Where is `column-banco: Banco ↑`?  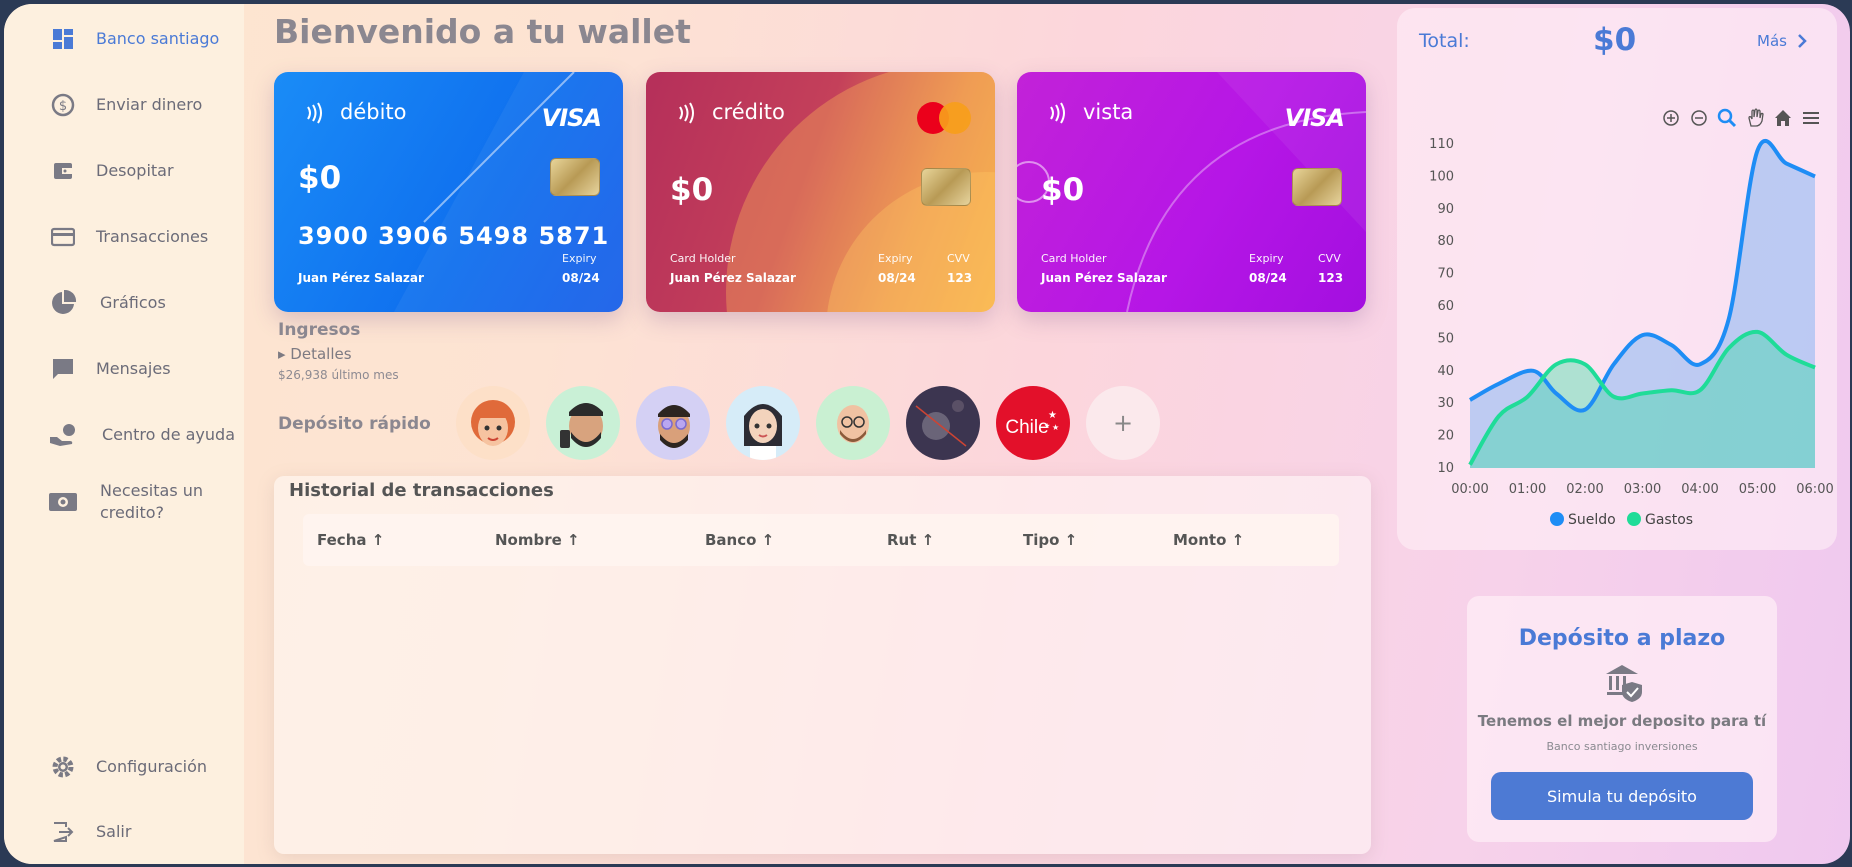 column-banco: Banco ↑ is located at coordinates (739, 540).